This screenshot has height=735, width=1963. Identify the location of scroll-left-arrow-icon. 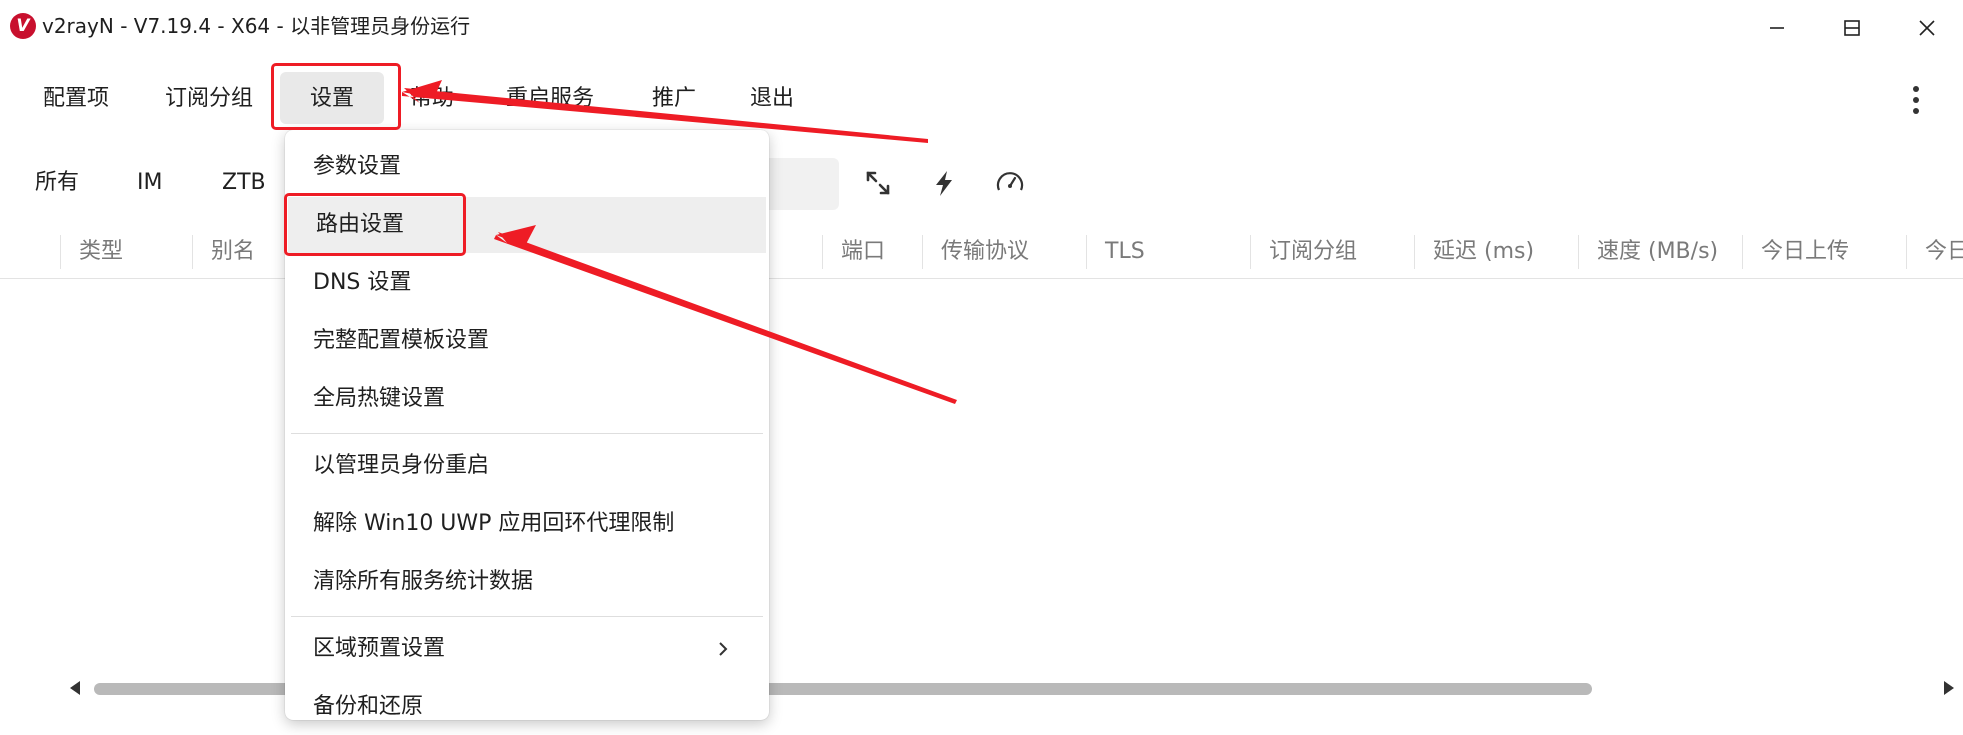
(75, 688).